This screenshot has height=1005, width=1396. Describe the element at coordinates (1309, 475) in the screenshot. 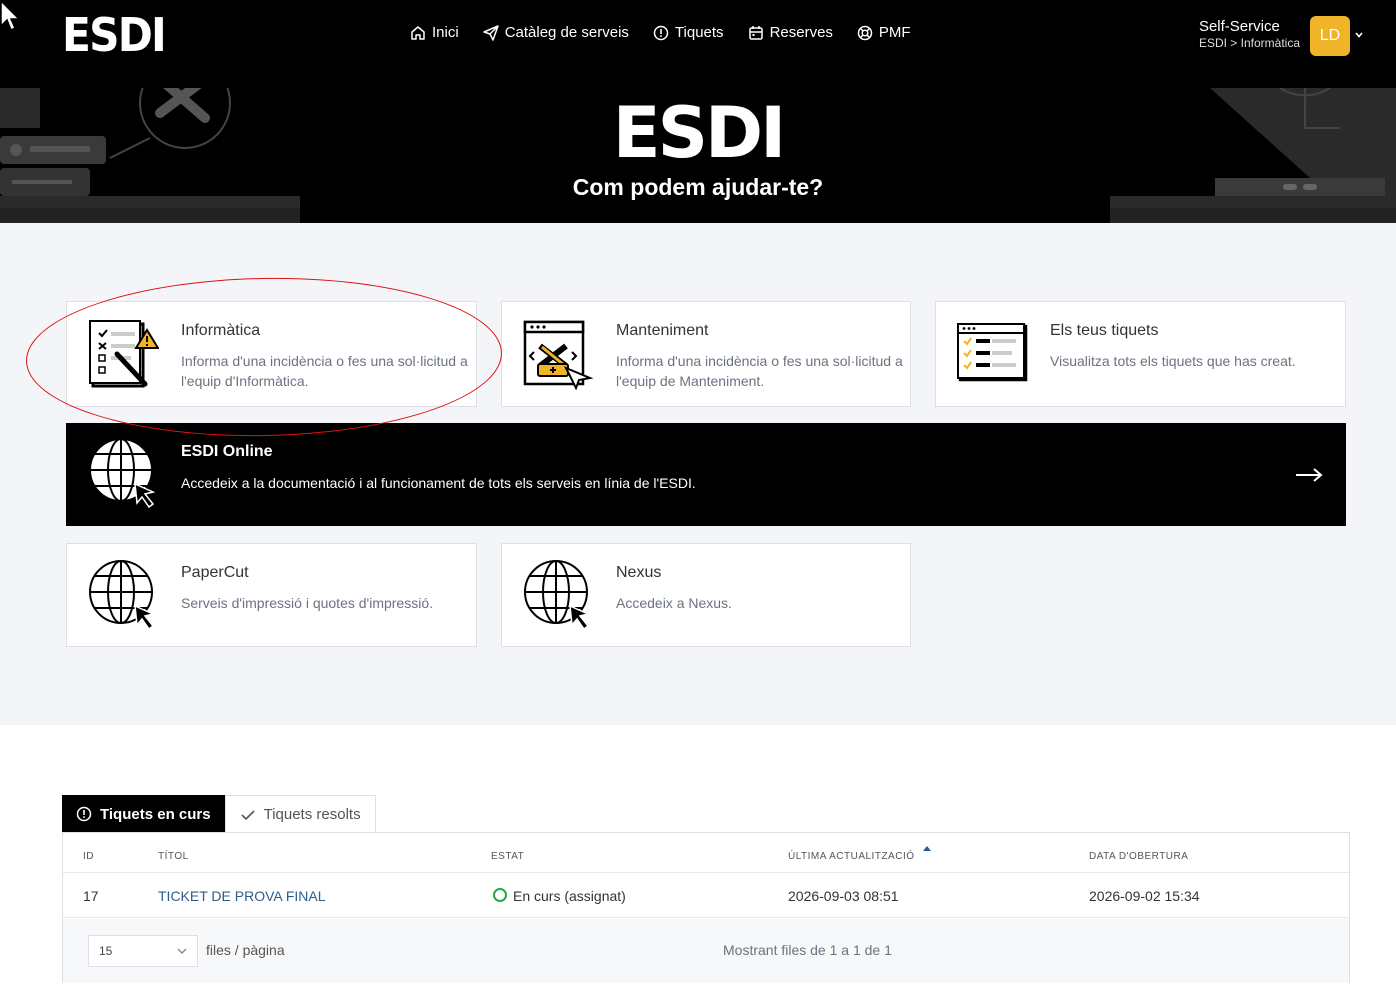

I see `arrow-right-icon` at that location.